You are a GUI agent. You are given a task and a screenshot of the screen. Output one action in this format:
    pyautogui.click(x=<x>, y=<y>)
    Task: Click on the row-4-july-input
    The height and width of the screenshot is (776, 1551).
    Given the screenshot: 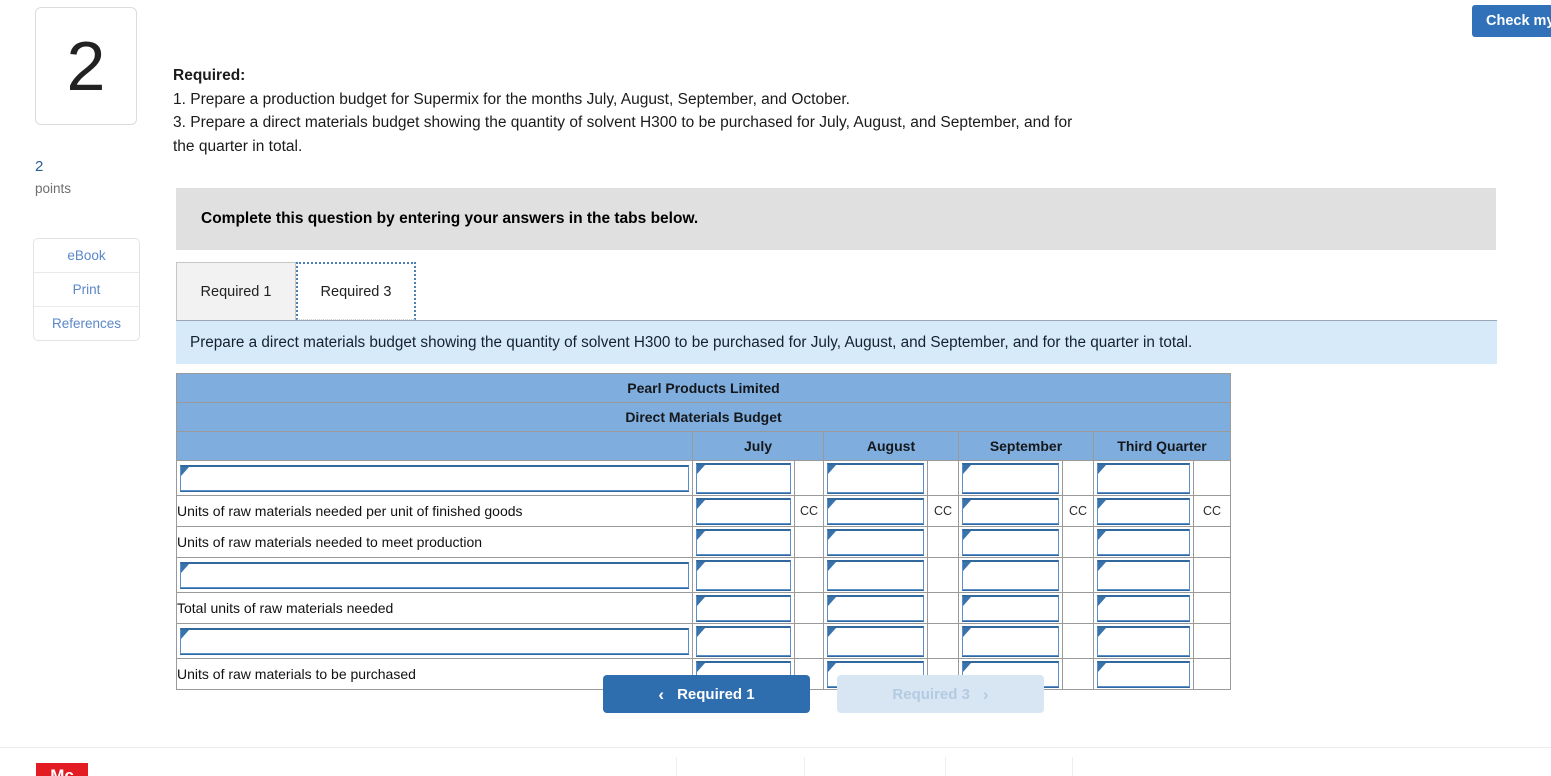 What is the action you would take?
    pyautogui.click(x=743, y=575)
    